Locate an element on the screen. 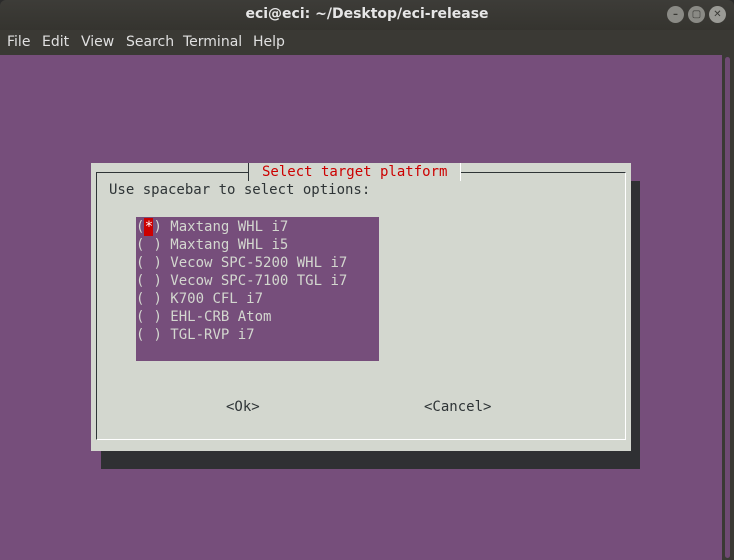  option-label: EHL-CRB Atom is located at coordinates (221, 317).